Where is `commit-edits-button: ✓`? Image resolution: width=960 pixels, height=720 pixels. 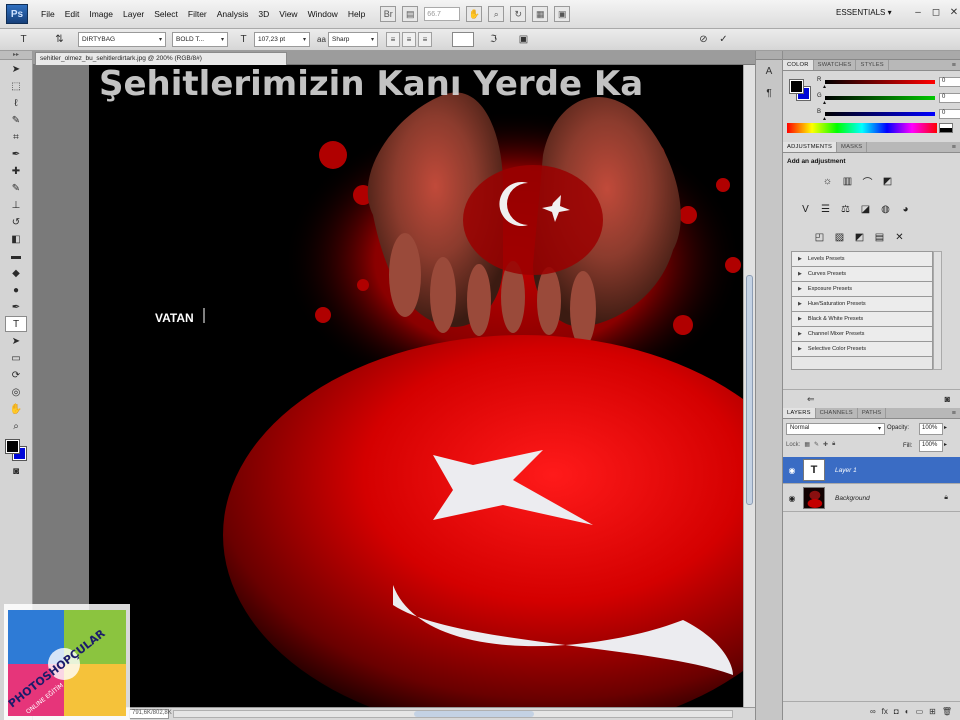
commit-edits-button: ✓ is located at coordinates (723, 39).